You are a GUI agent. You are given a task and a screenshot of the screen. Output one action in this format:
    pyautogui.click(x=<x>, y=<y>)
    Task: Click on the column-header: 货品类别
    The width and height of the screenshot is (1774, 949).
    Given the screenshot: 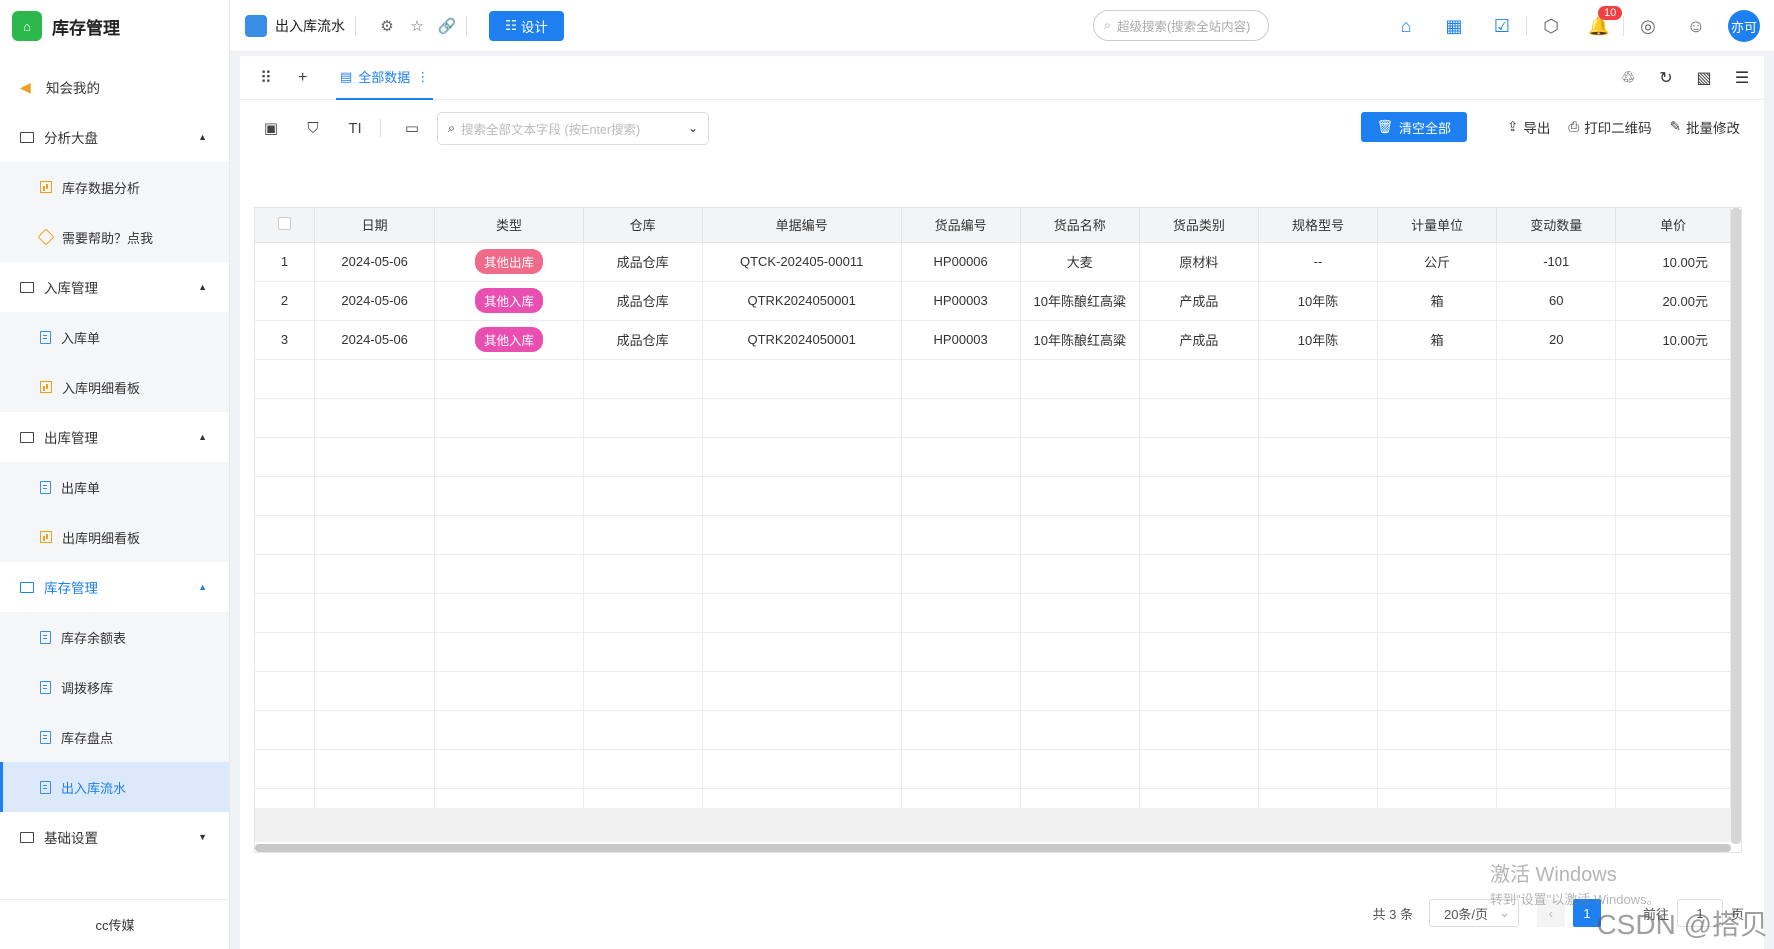 What is the action you would take?
    pyautogui.click(x=1199, y=225)
    